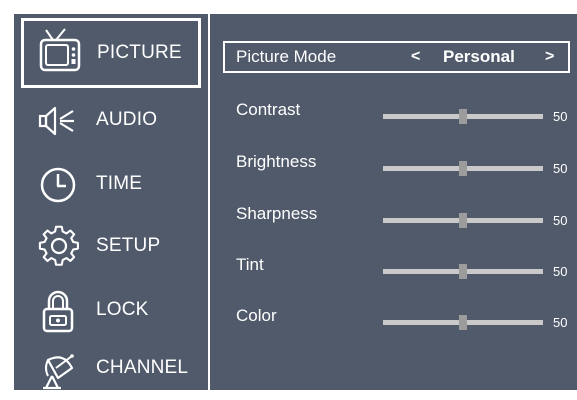  What do you see at coordinates (406, 268) in the screenshot?
I see `setting-row-tint: Tint 50` at bounding box center [406, 268].